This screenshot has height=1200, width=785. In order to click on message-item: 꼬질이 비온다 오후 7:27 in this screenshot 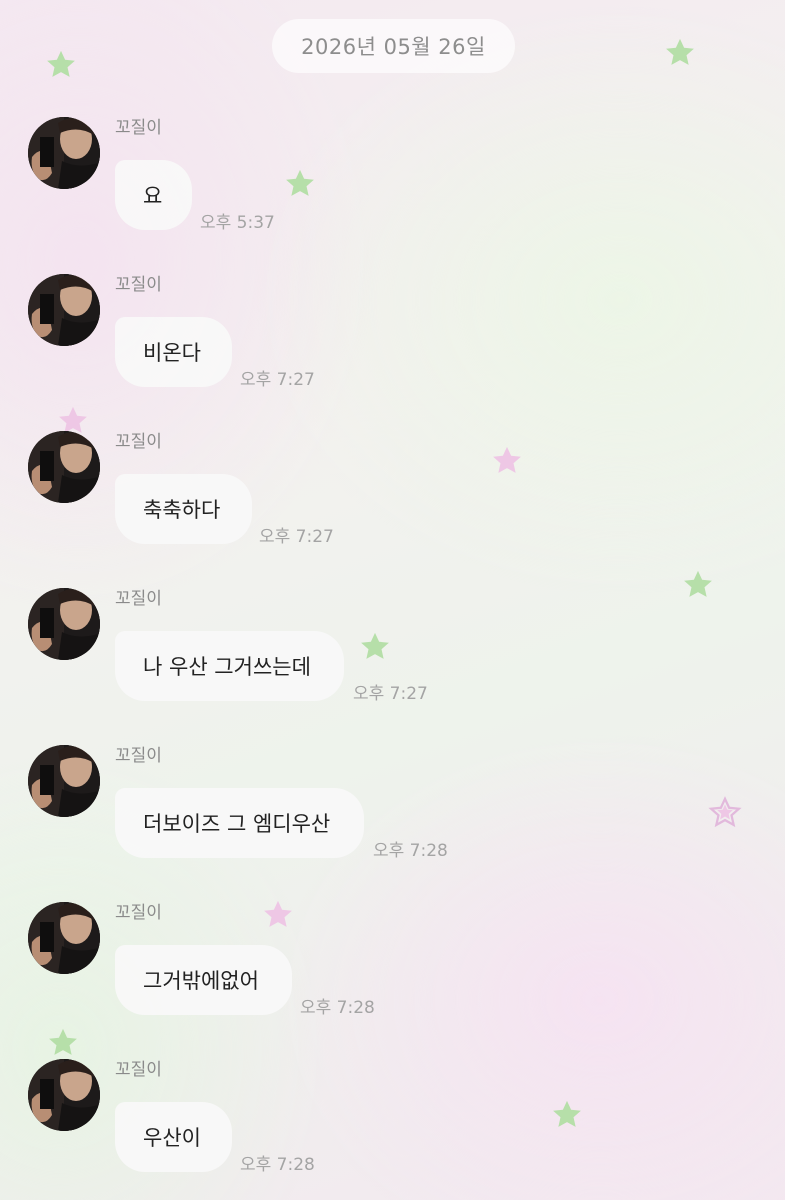, I will do `click(392, 349)`.